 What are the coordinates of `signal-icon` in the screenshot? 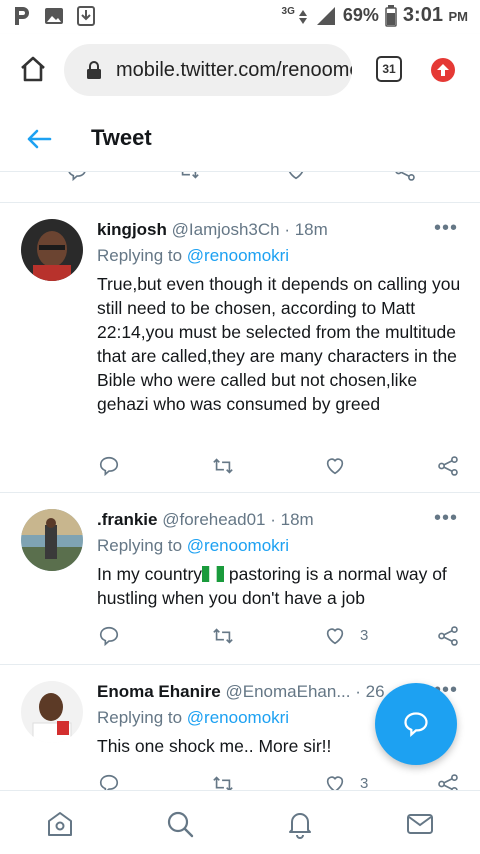 It's located at (325, 15).